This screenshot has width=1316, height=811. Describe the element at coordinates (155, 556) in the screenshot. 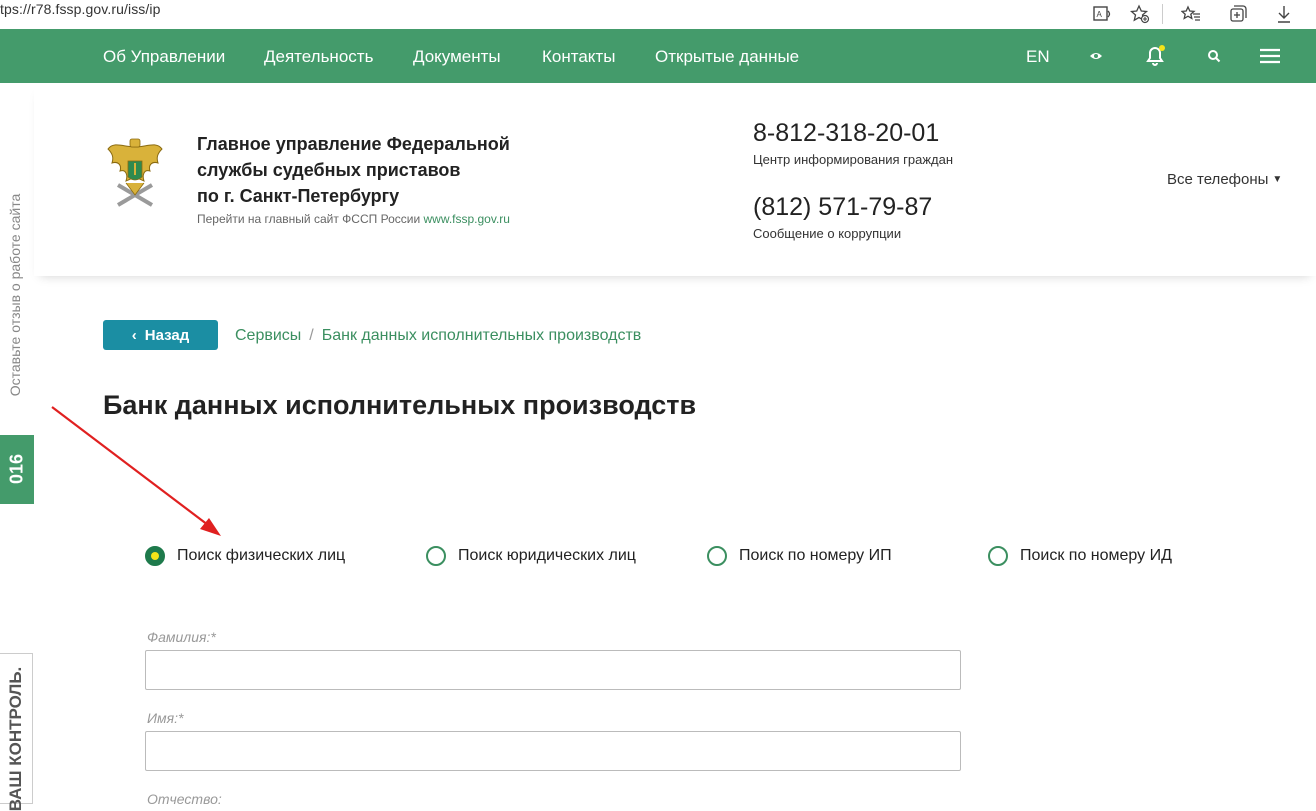

I see `radio-selected-icon` at that location.